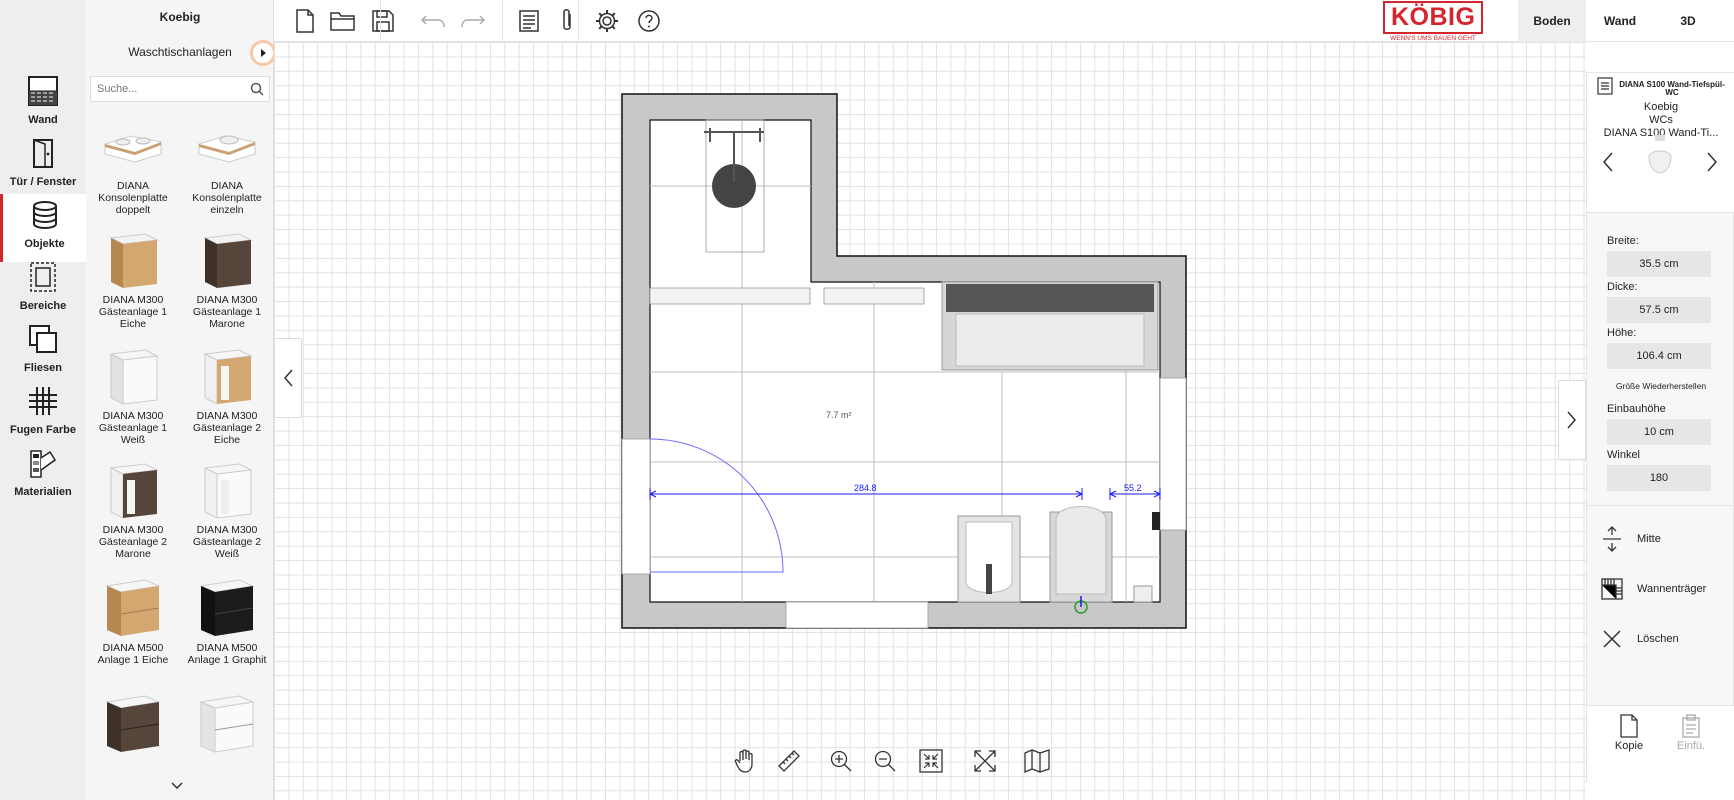 The width and height of the screenshot is (1734, 800). I want to click on install-height-field: 10 cm, so click(1659, 432).